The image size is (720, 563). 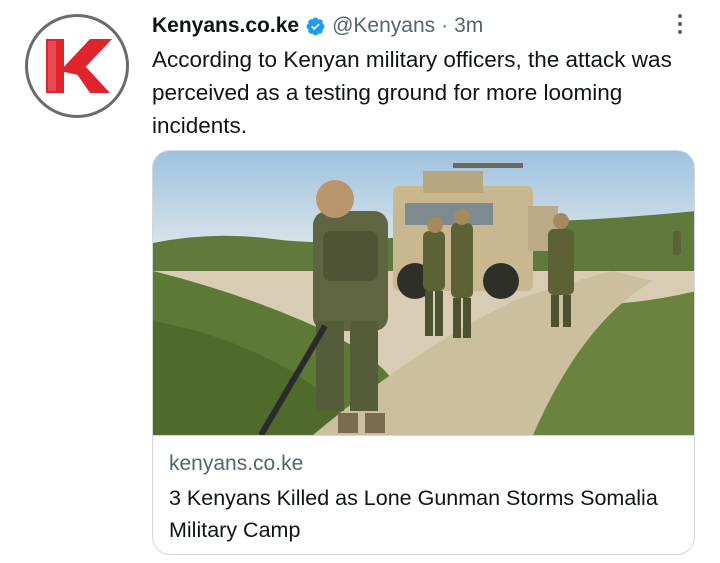 I want to click on card-divider, so click(x=423, y=435).